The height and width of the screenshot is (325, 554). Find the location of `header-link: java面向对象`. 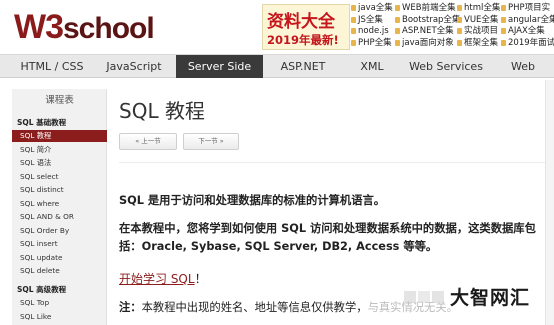

header-link: java面向对象 is located at coordinates (427, 44).